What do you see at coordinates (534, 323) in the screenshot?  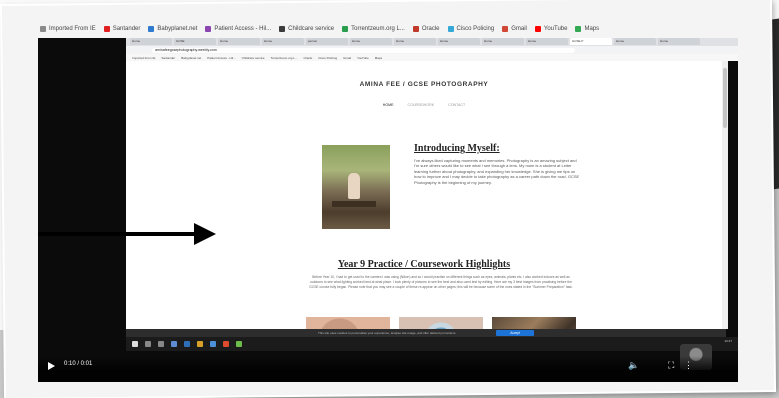 I see `gallery-image-animal` at bounding box center [534, 323].